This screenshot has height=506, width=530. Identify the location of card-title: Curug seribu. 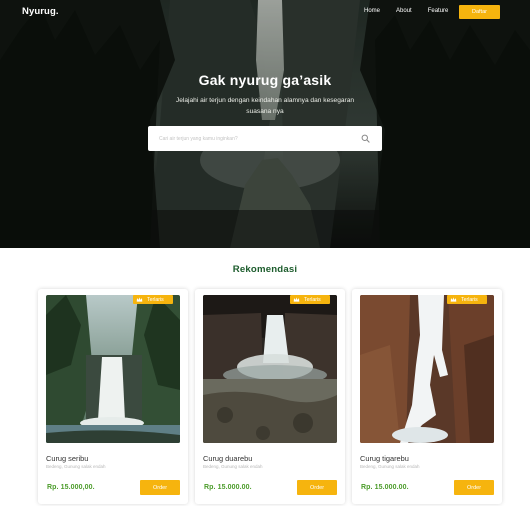
(67, 458).